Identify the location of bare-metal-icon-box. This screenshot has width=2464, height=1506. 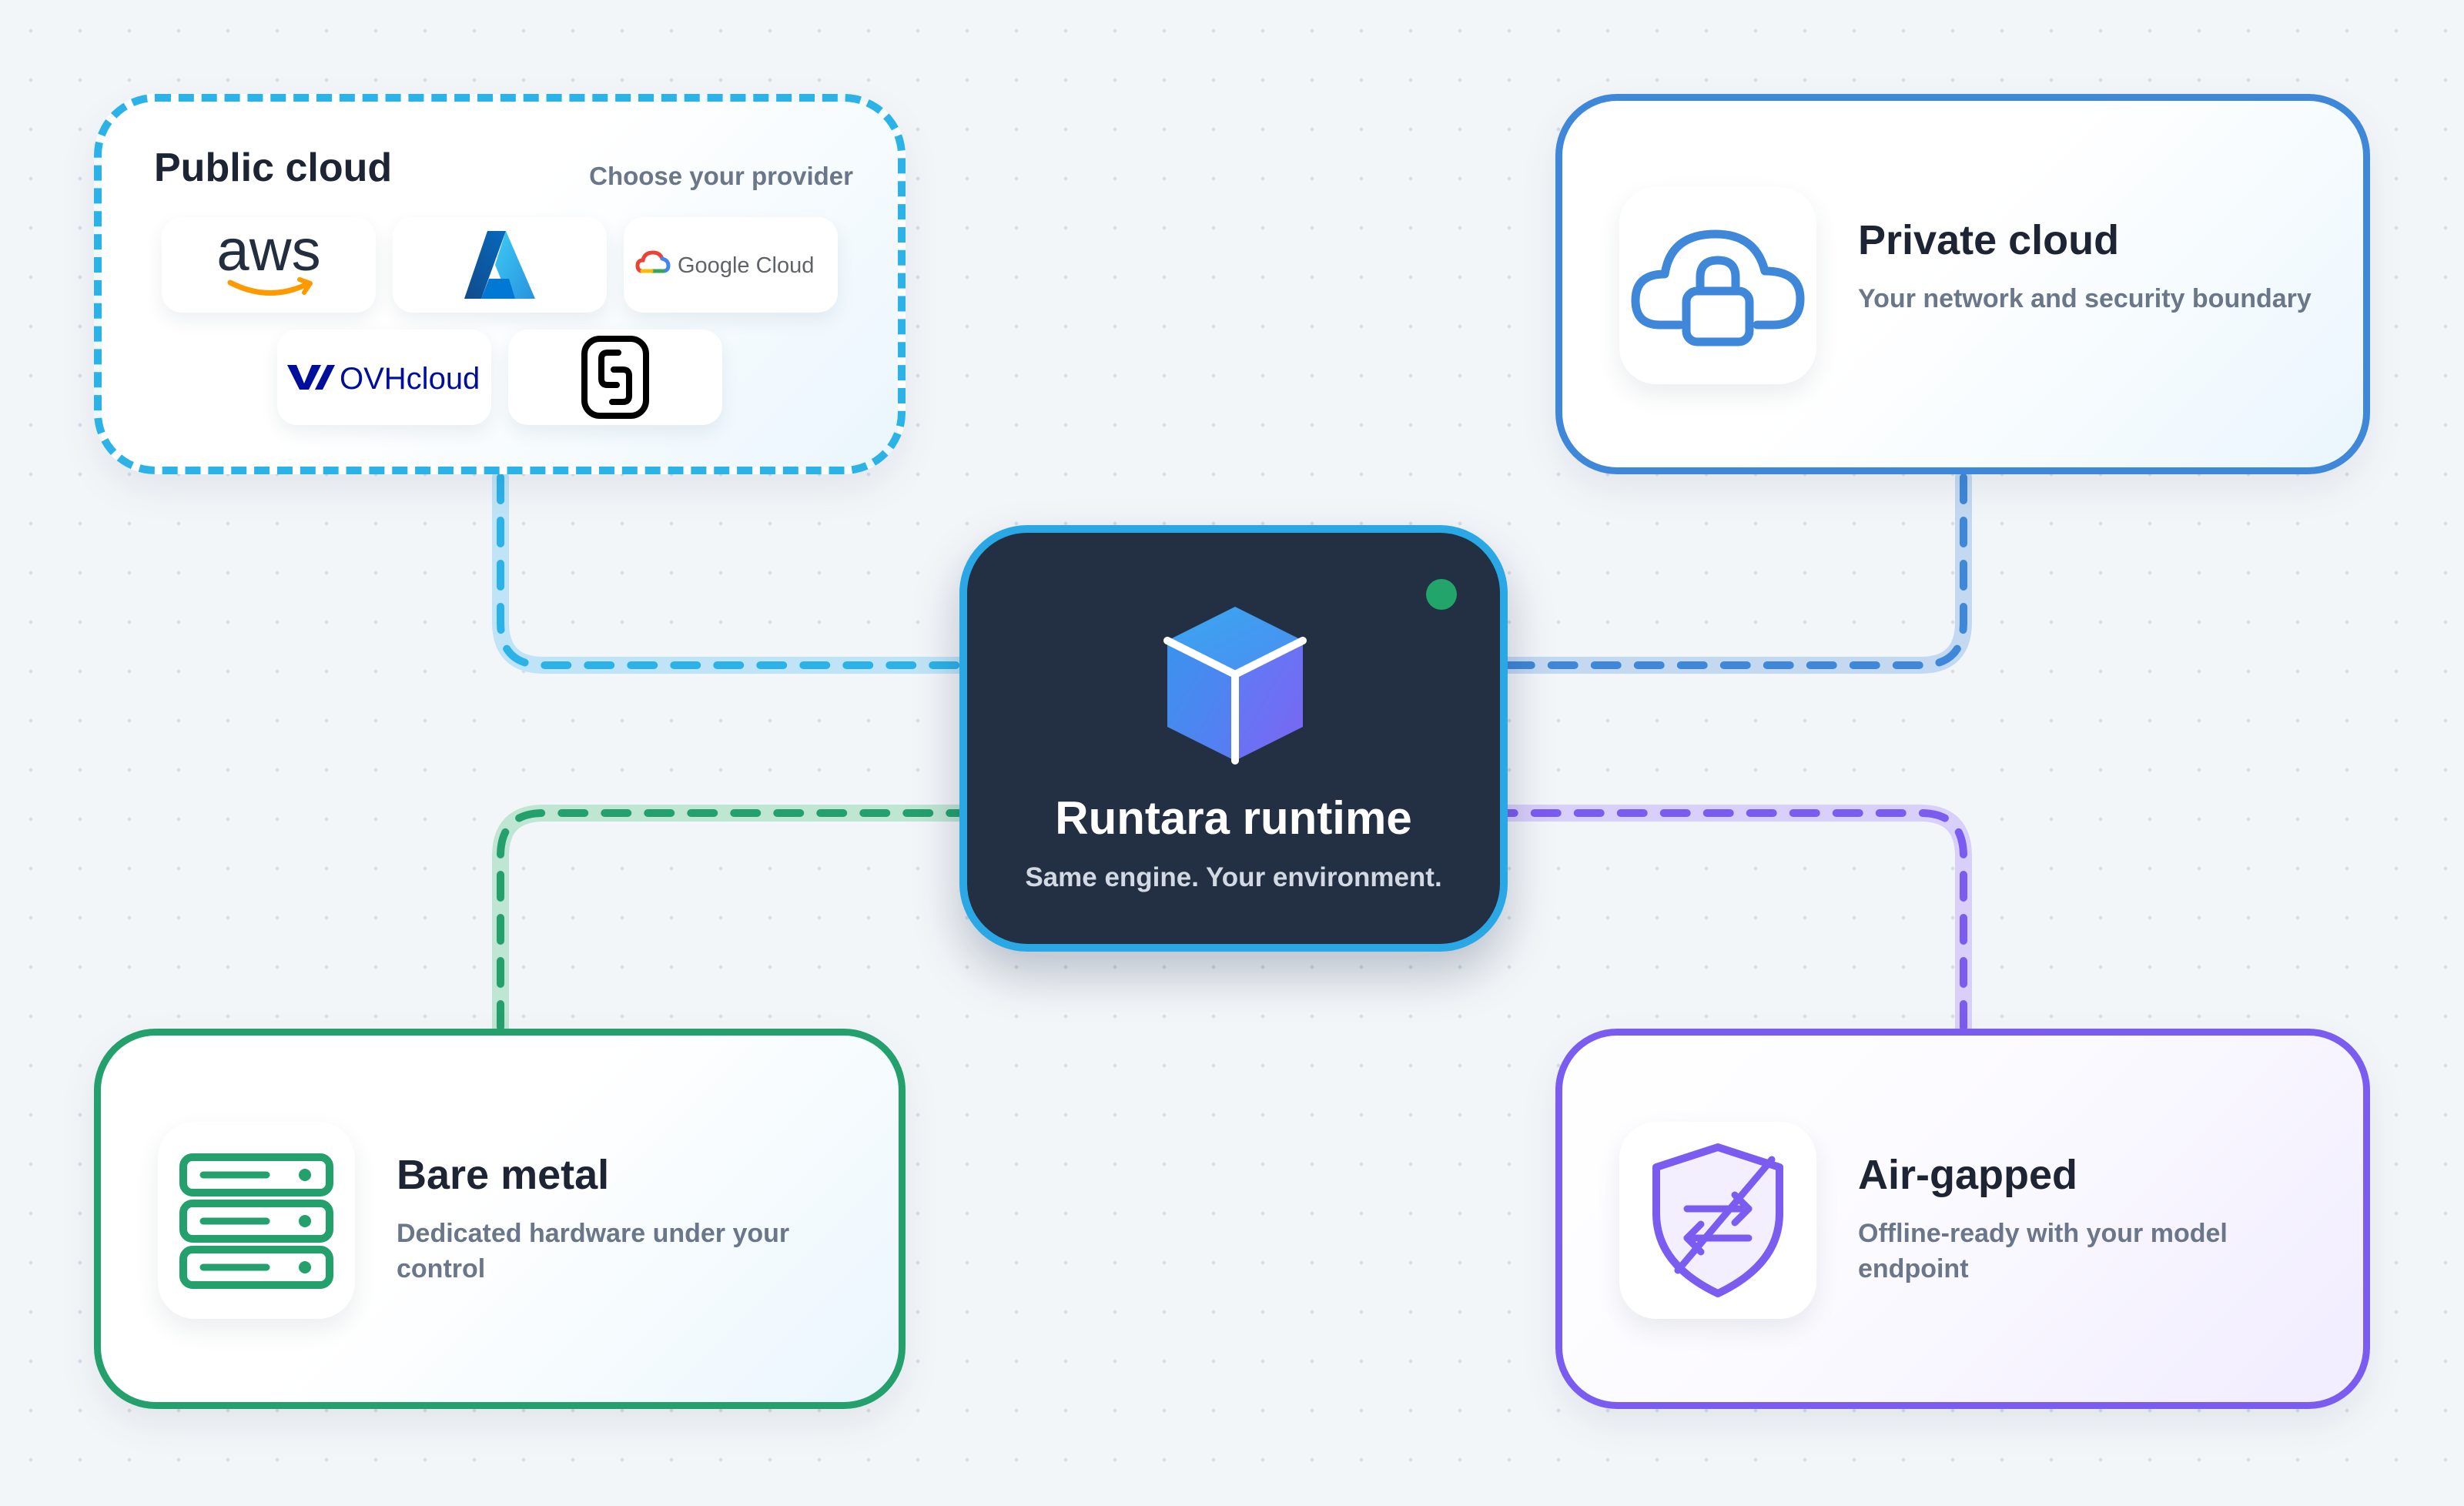
(256, 1220).